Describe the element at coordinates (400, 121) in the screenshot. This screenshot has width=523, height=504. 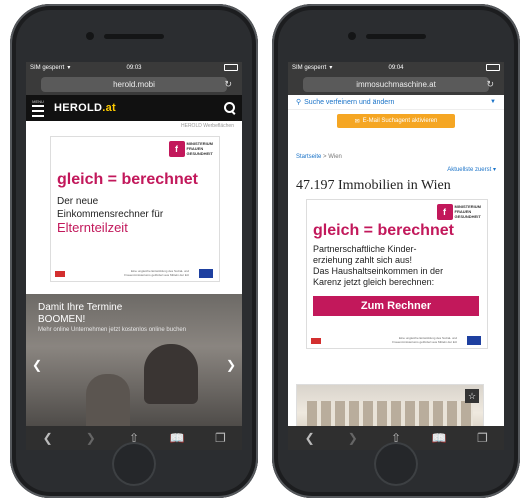
I see `email-agent-label: E-Mail Suchagent aktivieren` at that location.